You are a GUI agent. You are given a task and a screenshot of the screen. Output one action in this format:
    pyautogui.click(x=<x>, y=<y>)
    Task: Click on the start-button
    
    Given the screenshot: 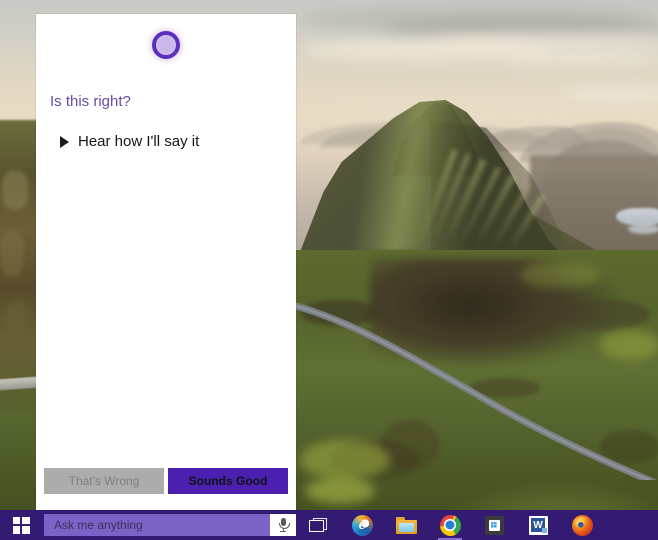 What is the action you would take?
    pyautogui.click(x=21, y=525)
    